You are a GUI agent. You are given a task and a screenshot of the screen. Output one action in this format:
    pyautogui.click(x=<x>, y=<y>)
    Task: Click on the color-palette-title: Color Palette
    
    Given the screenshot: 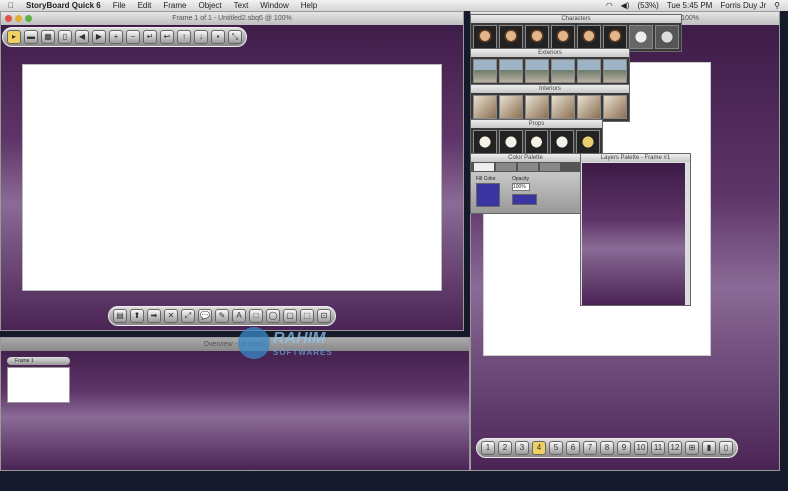 What is the action you would take?
    pyautogui.click(x=525, y=158)
    